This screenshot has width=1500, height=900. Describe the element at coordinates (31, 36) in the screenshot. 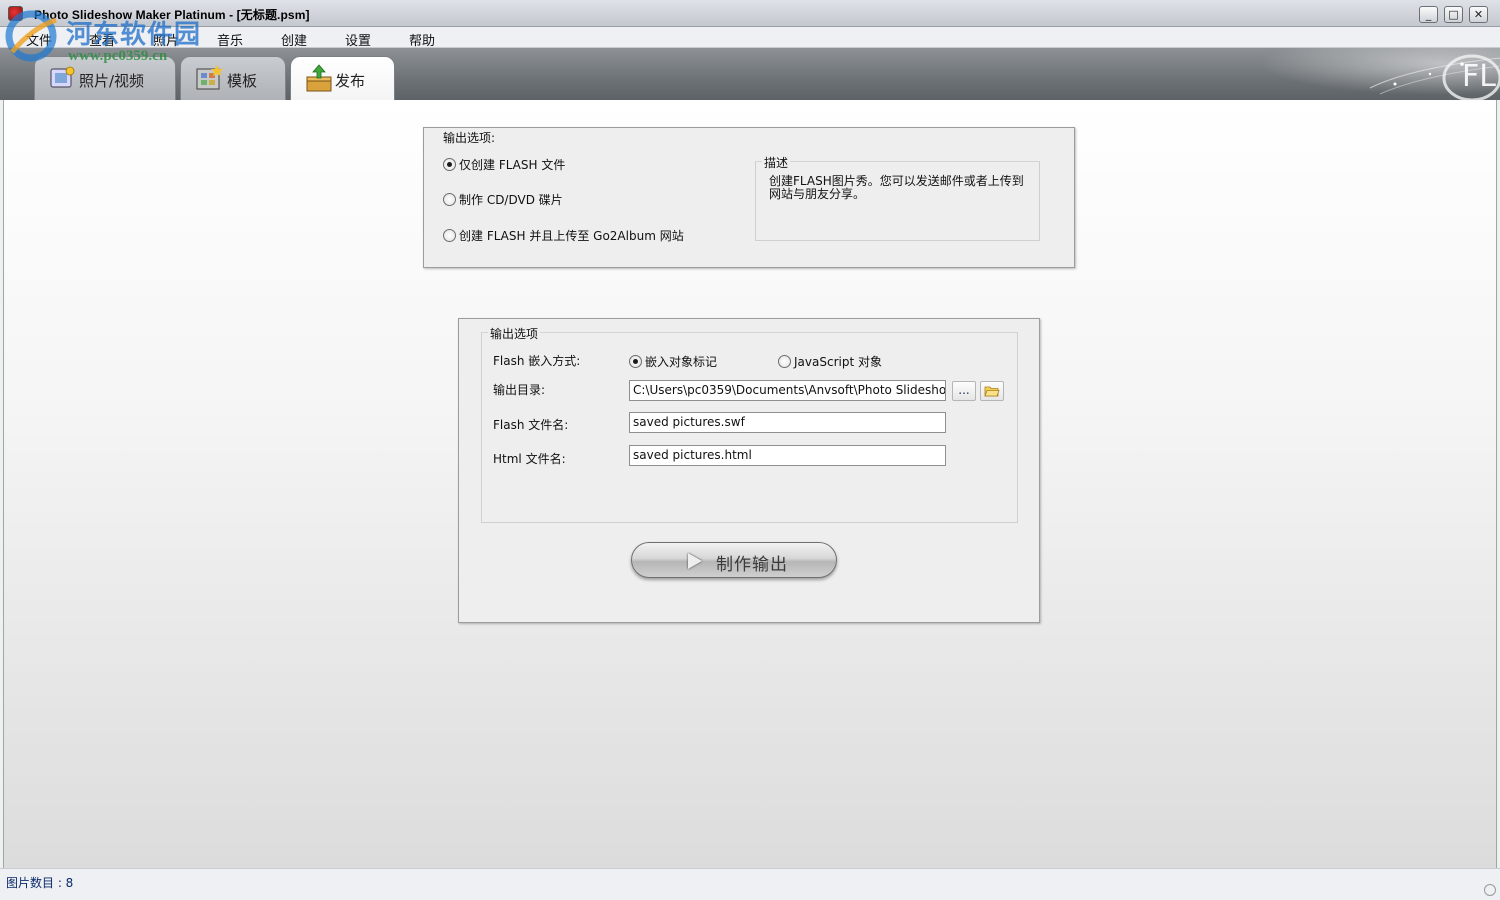

I see `watermark-logo-icon` at that location.